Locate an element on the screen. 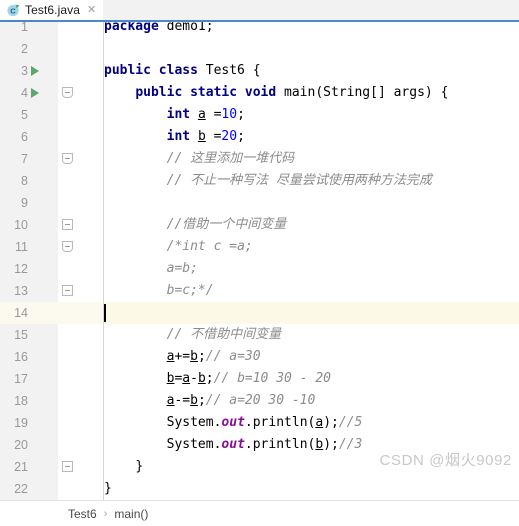 The width and height of the screenshot is (519, 526). code-line: 2 is located at coordinates (259, 49).